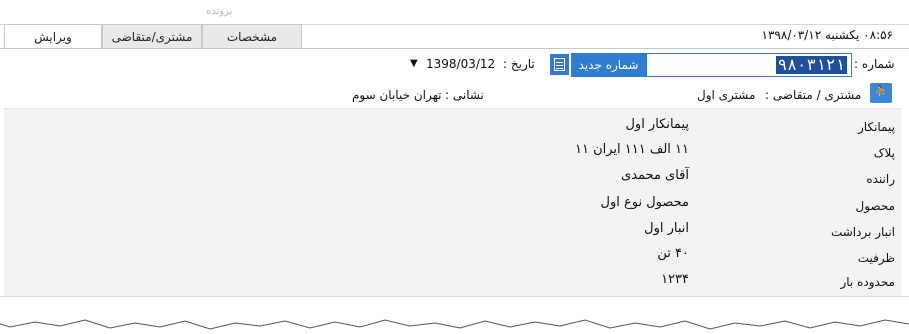 Image resolution: width=909 pixels, height=334 pixels. Describe the element at coordinates (884, 153) in the screenshot. I see `plate-label: پلاک` at that location.